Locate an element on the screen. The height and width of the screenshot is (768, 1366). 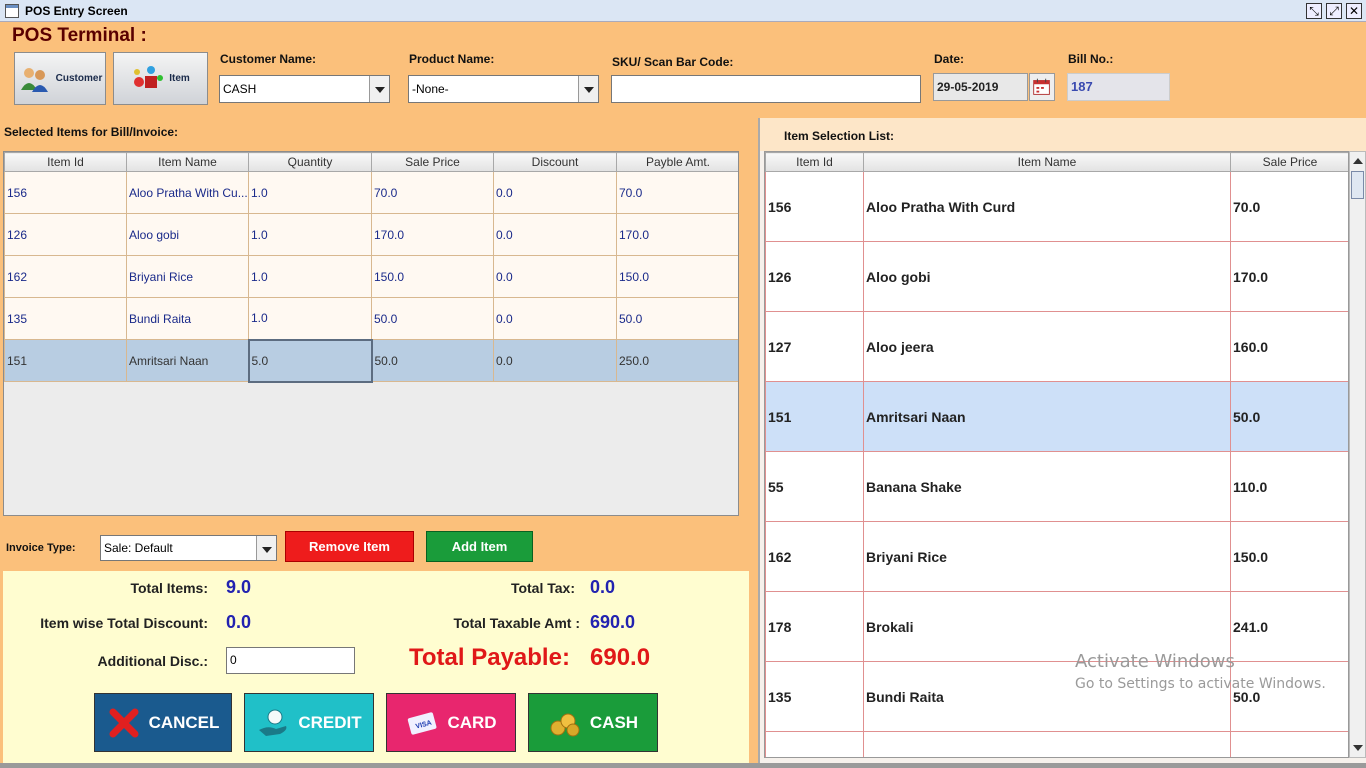
table-row: 126 Aloo gobi 1.0 170.0 0.0 170.0 is located at coordinates (371, 234).